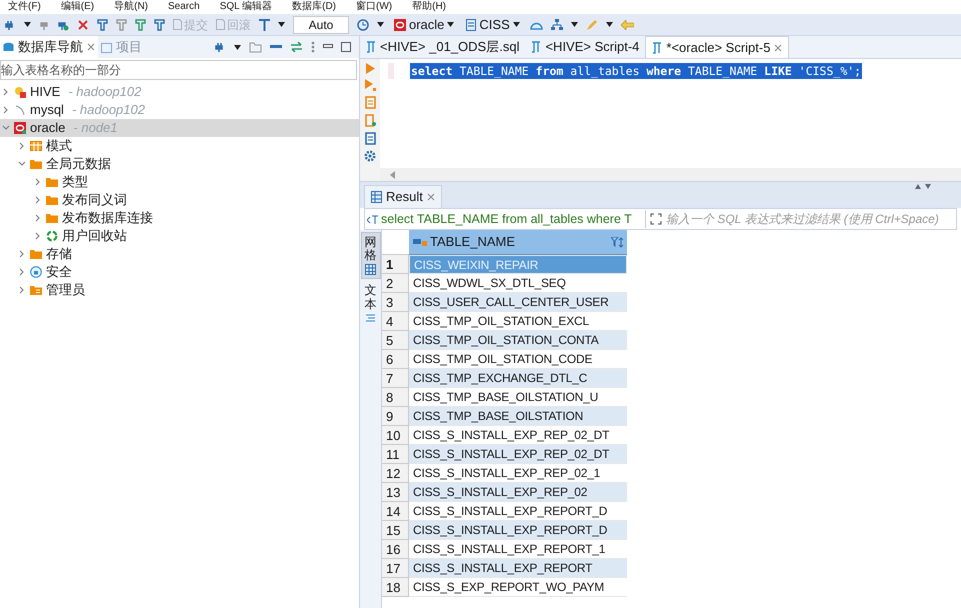  Describe the element at coordinates (429, 7) in the screenshot. I see `menu-item: 帮助(H)` at that location.